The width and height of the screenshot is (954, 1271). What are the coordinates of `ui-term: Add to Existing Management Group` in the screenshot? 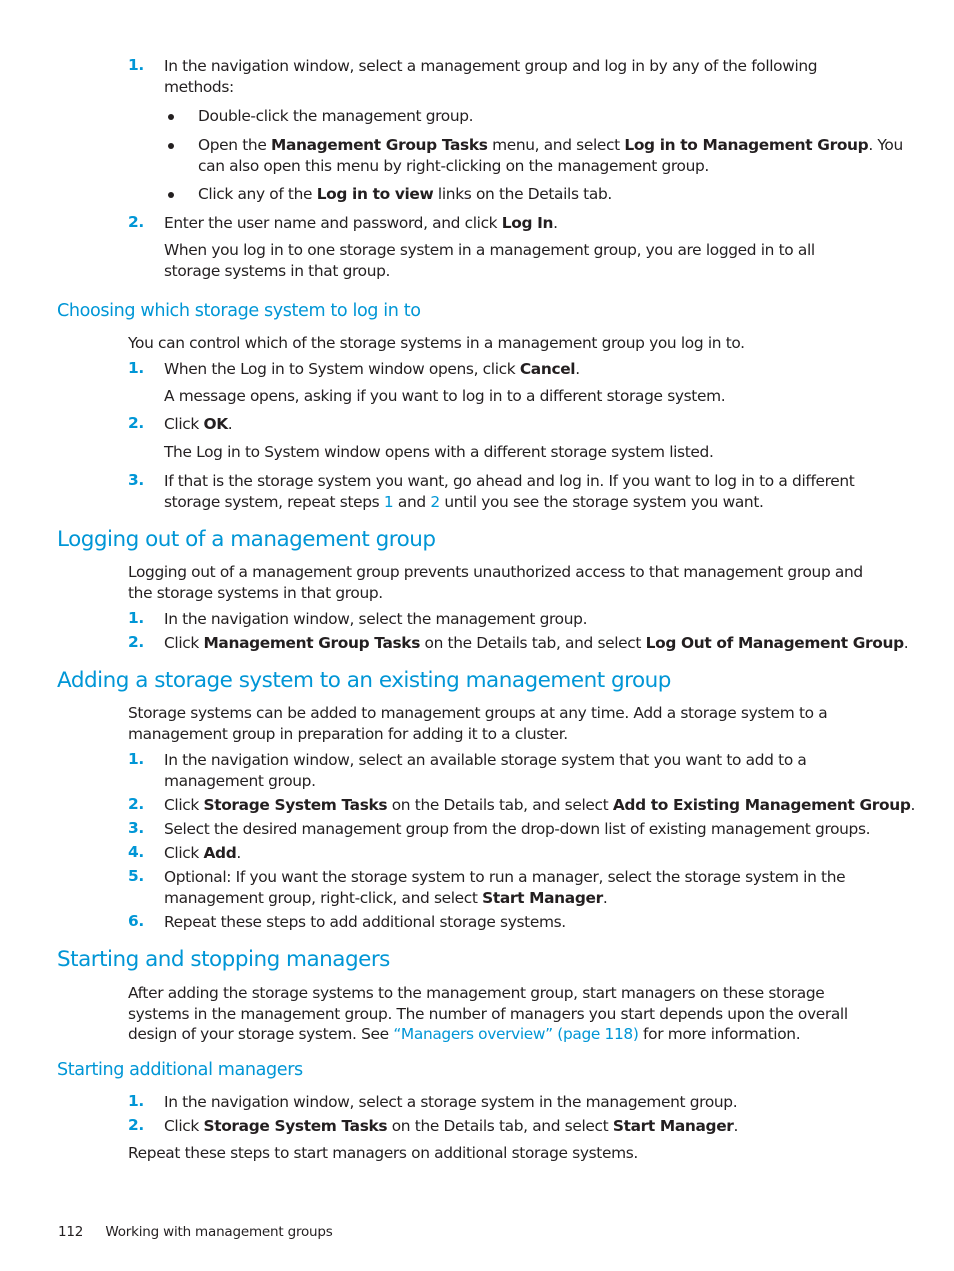 It's located at (761, 805).